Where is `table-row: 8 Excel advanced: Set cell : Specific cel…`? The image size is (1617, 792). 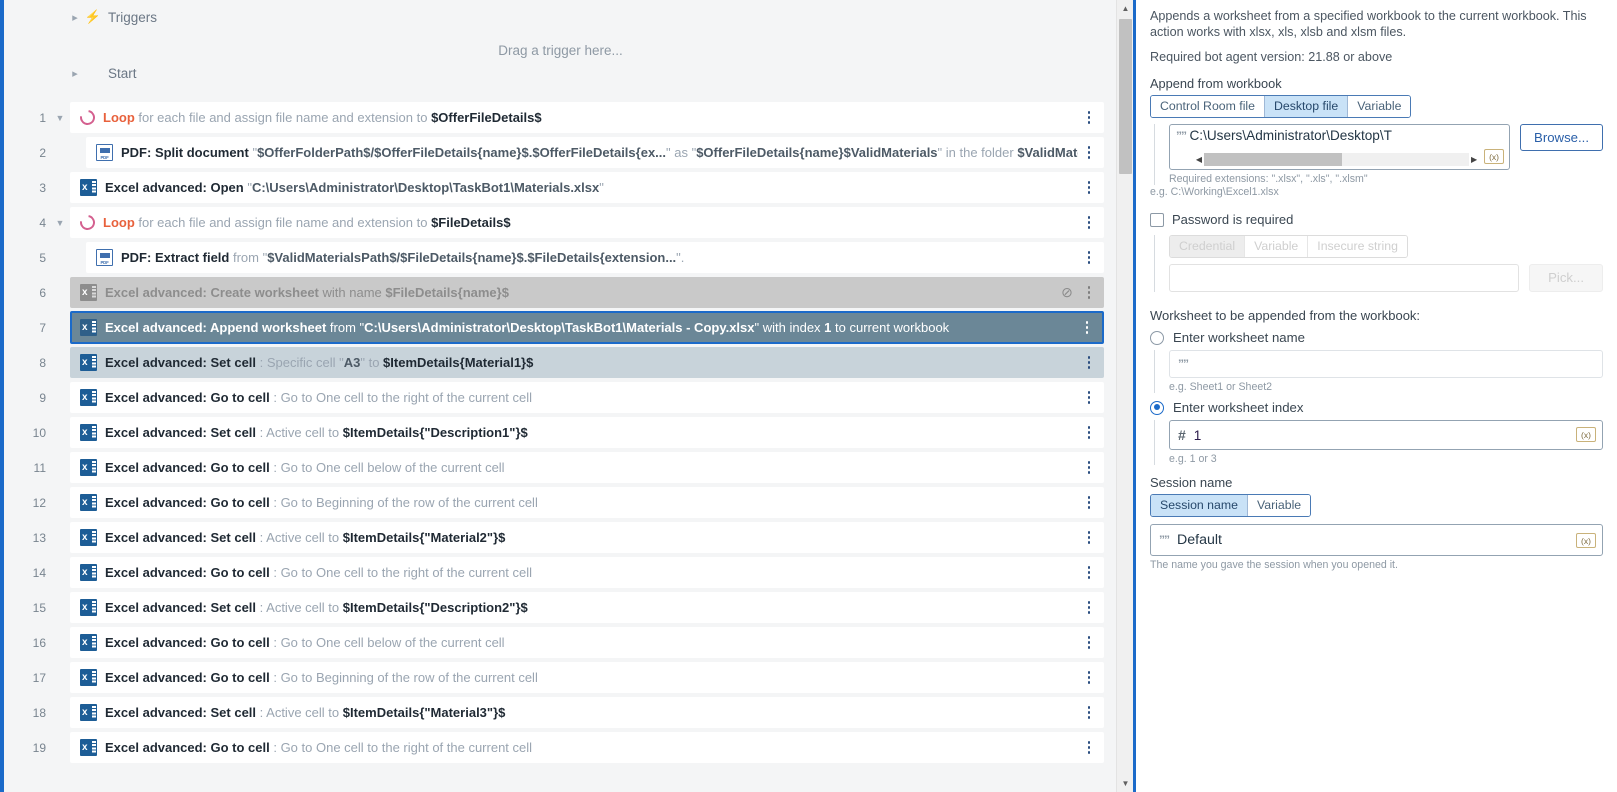 table-row: 8 Excel advanced: Set cell : Specific cel… is located at coordinates (560, 362).